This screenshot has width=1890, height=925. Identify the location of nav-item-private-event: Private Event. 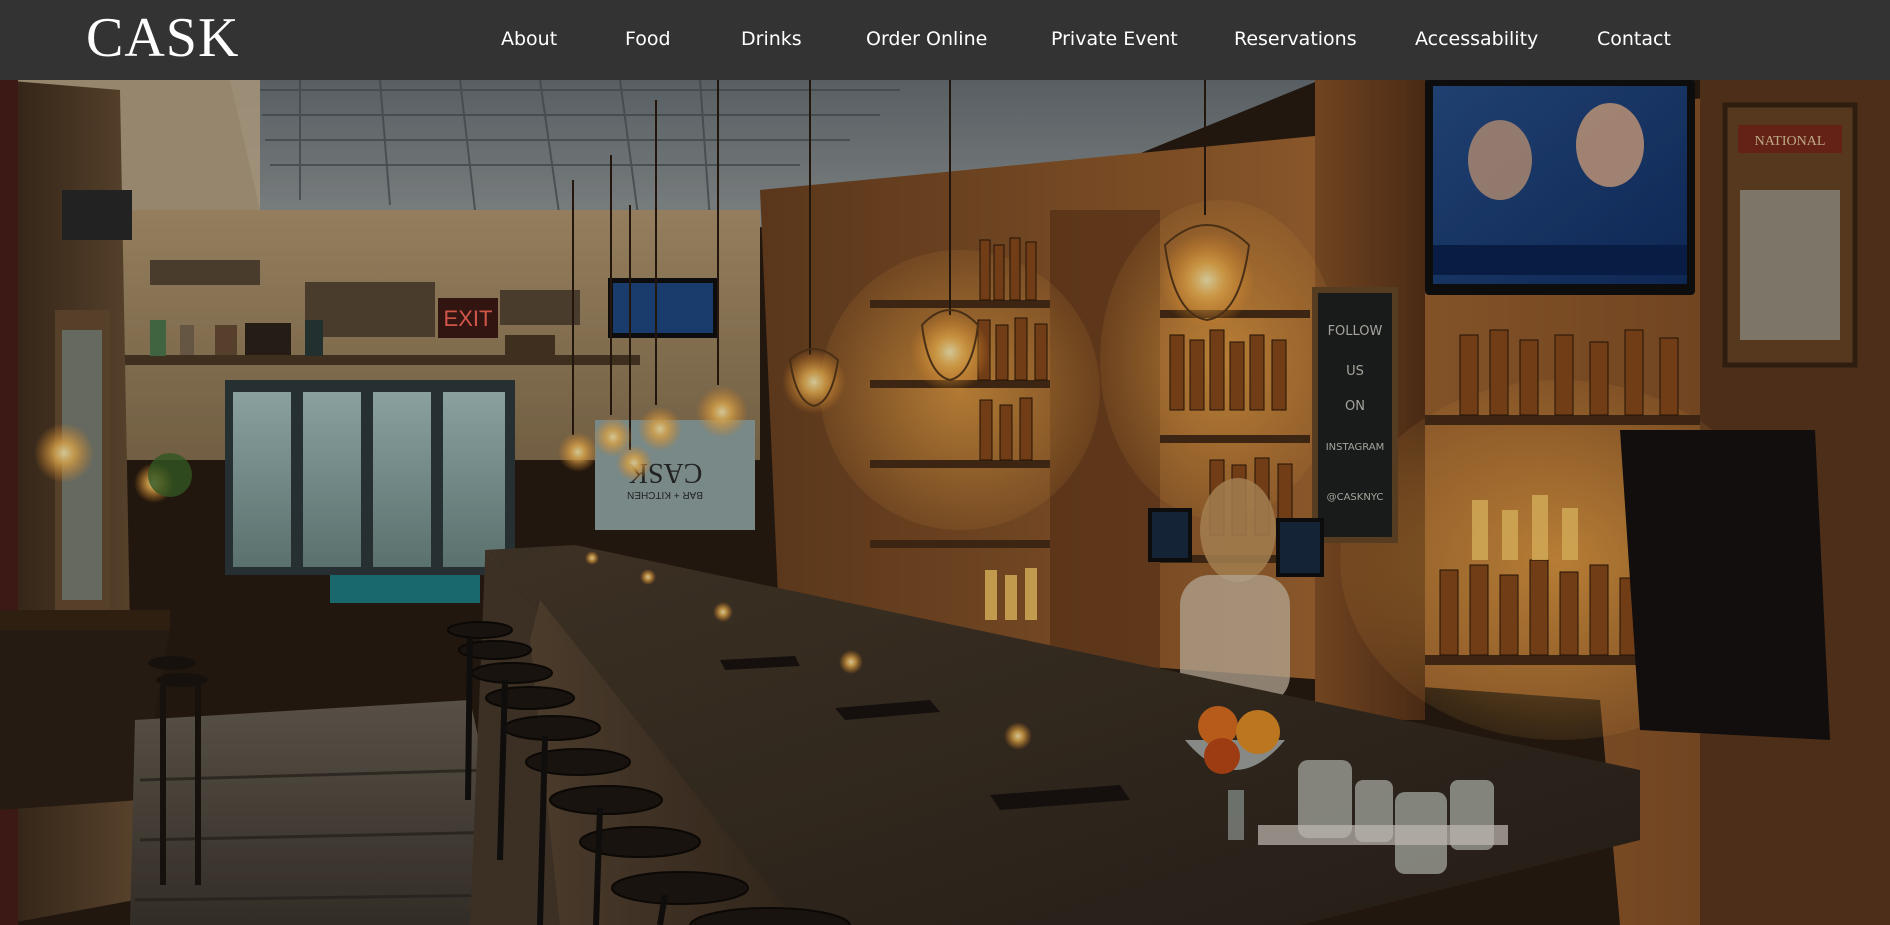
(1114, 39).